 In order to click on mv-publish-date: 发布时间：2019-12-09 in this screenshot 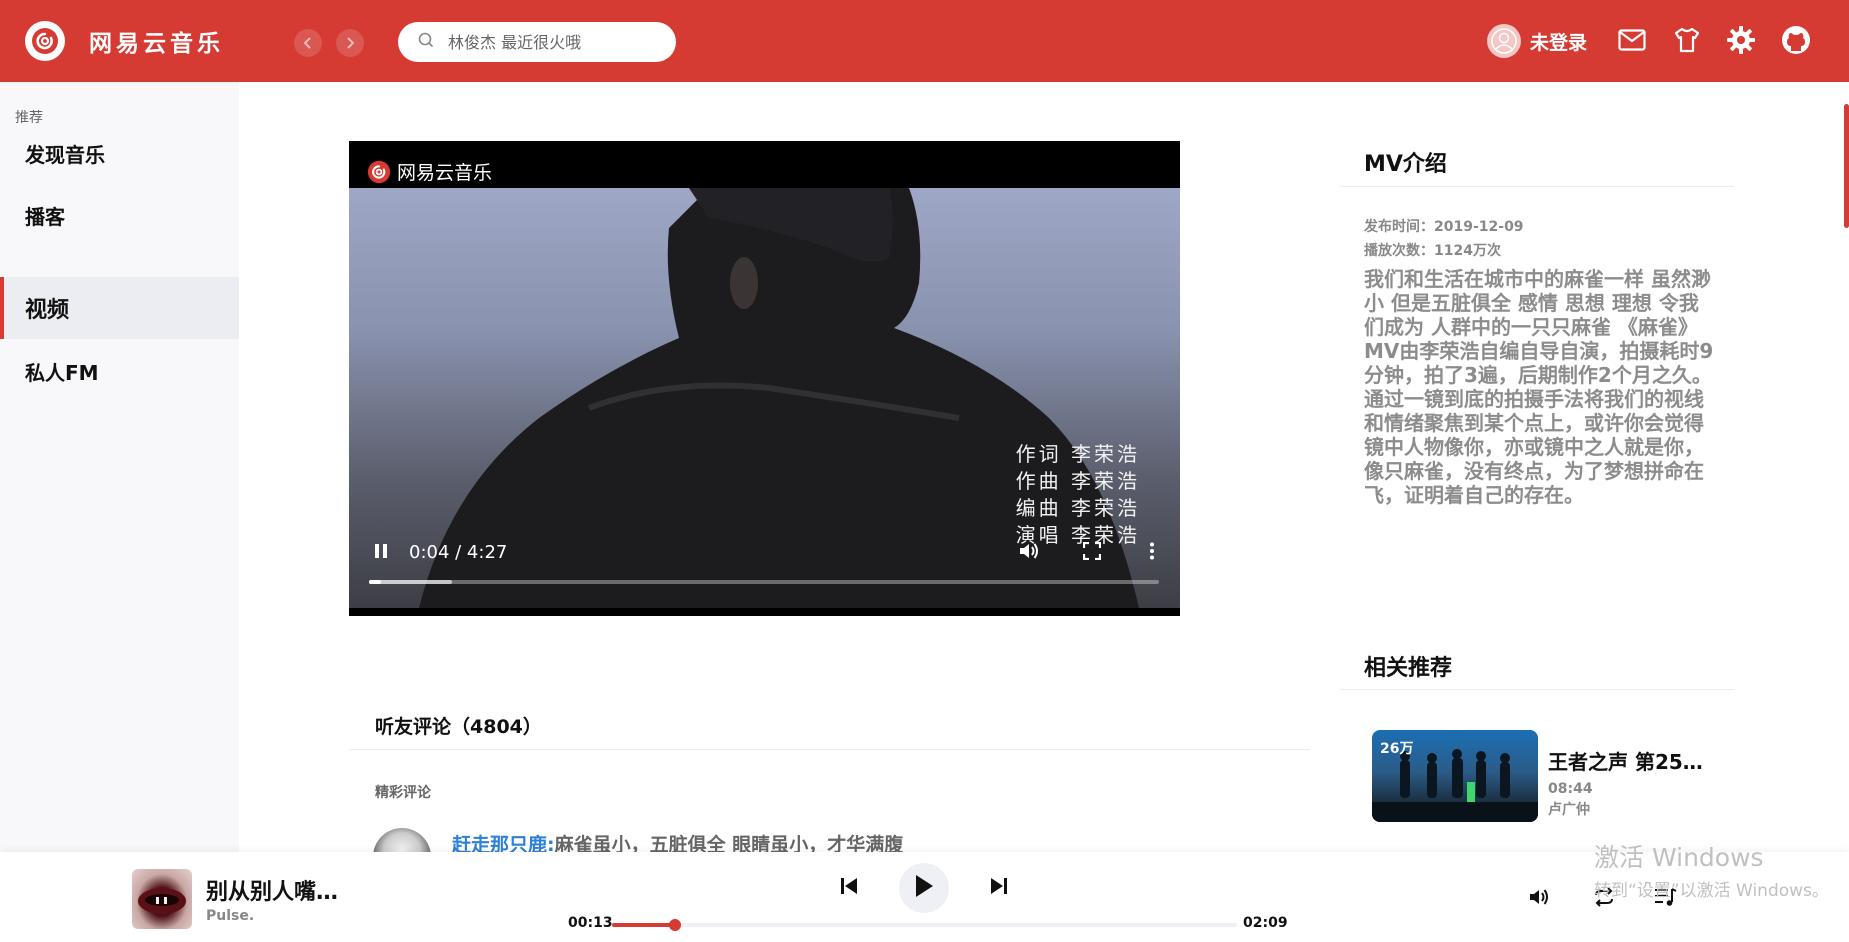, I will do `click(1444, 227)`.